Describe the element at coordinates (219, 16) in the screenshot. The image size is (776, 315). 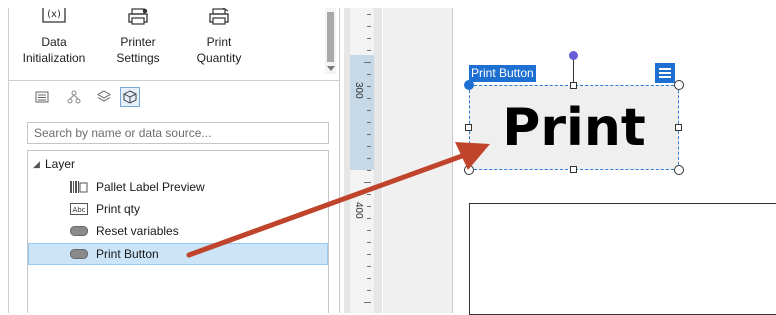
I see `print-quantity-icon` at that location.